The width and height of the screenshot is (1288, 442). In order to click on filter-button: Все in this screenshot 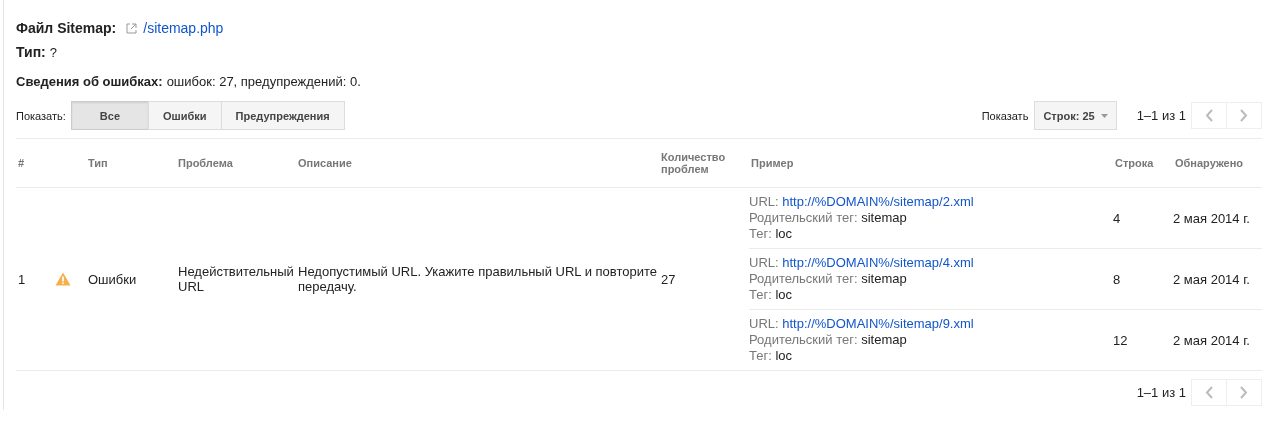, I will do `click(109, 115)`.